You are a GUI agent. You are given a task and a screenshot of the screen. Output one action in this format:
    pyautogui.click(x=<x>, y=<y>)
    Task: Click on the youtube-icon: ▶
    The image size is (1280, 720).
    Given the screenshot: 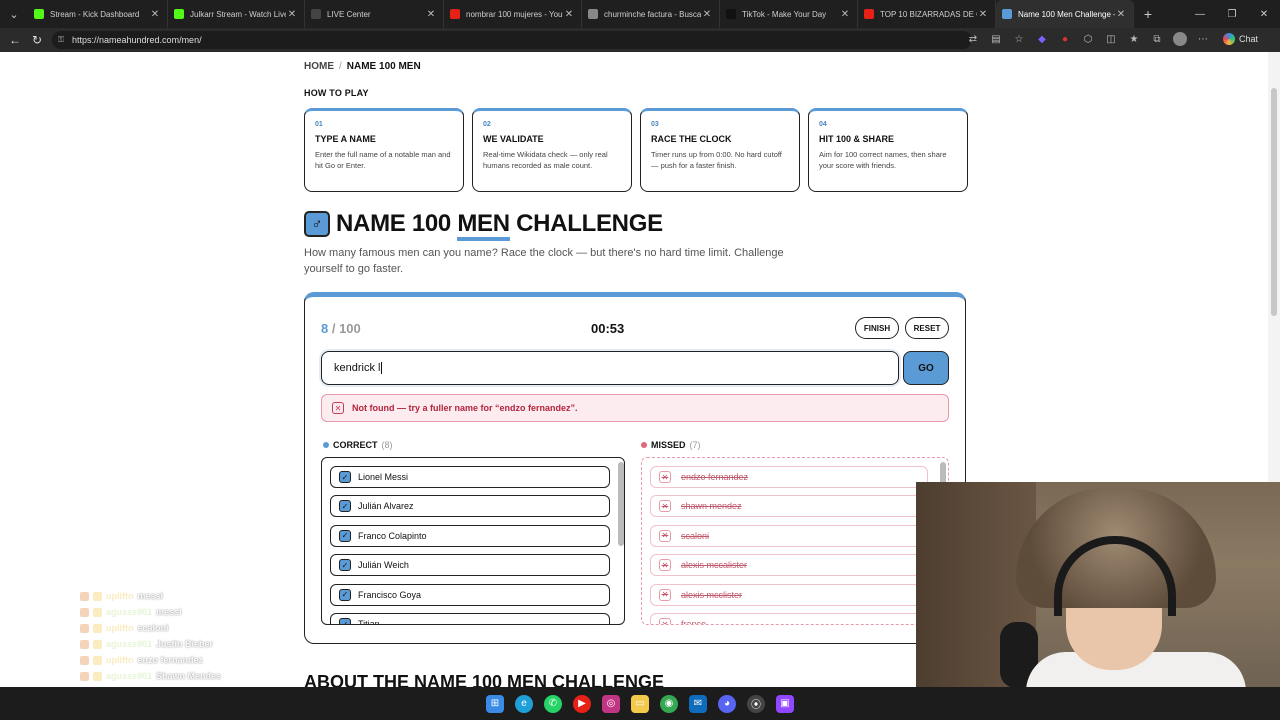 What is the action you would take?
    pyautogui.click(x=582, y=703)
    